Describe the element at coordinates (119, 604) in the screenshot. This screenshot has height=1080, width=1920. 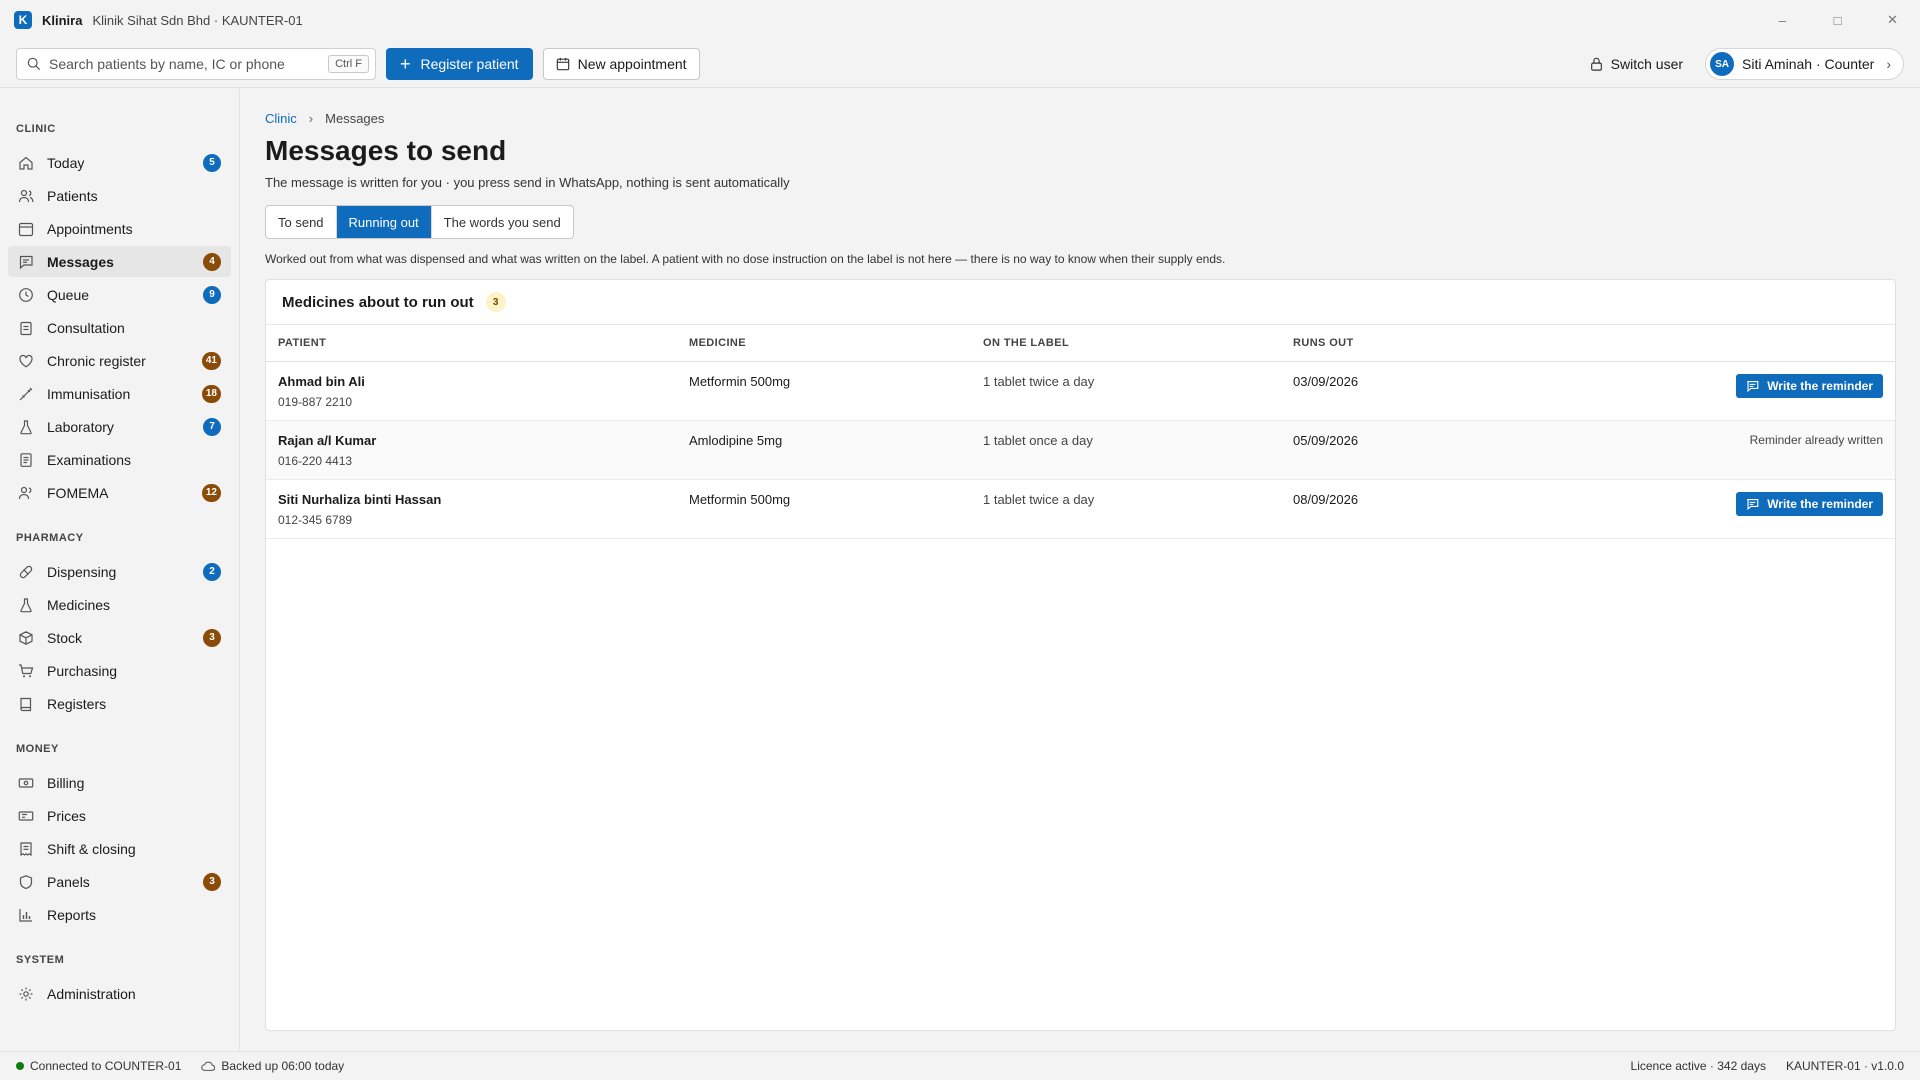
I see `sidebar-item-medicines: Medicines` at that location.